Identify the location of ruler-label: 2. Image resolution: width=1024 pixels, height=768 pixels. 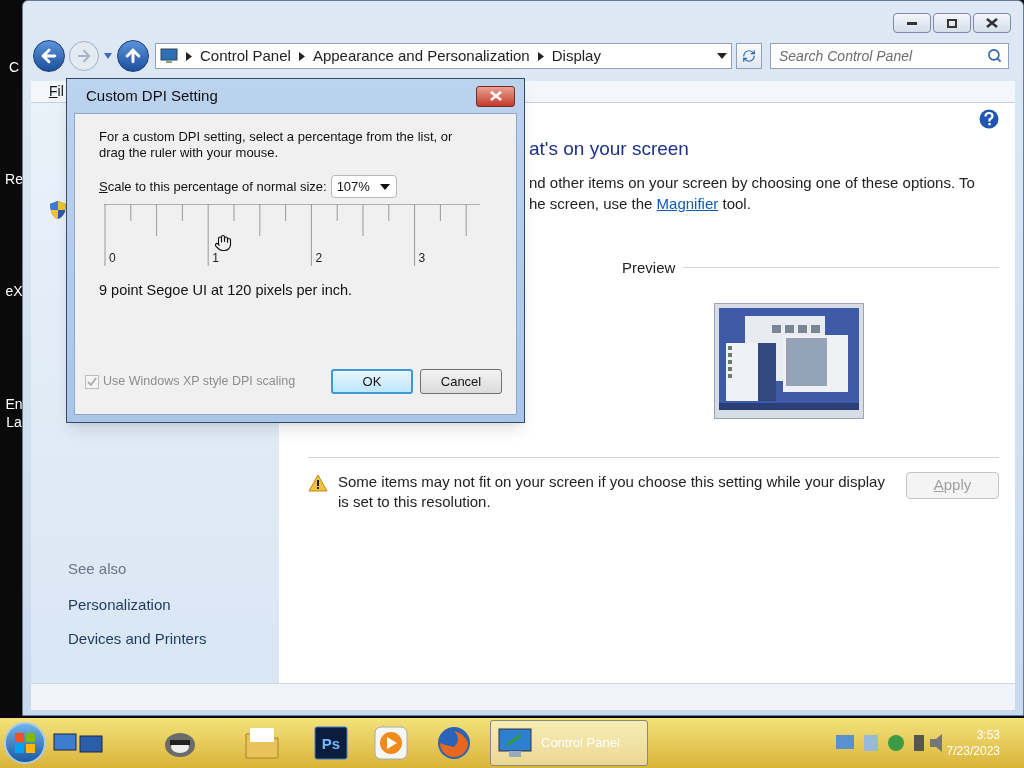
(319, 258).